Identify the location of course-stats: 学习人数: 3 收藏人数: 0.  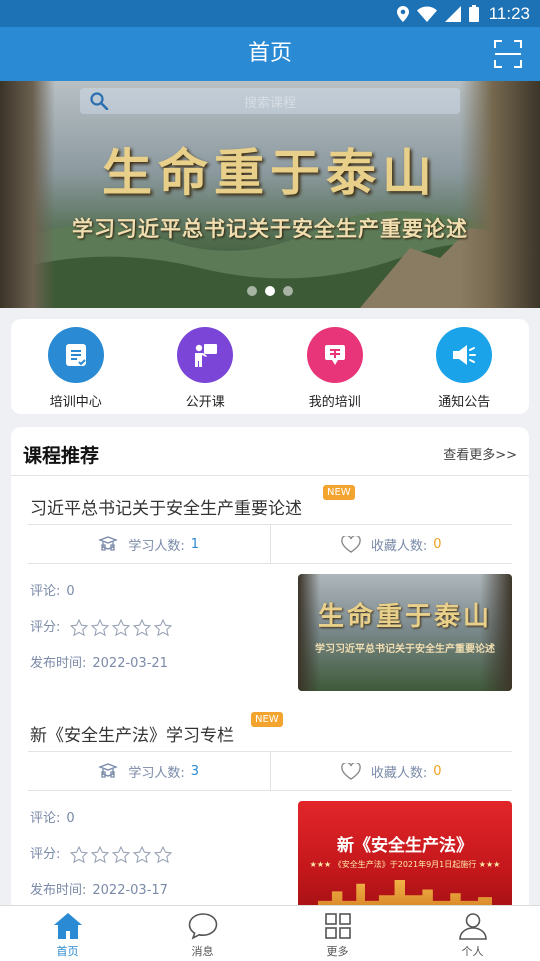
(270, 771).